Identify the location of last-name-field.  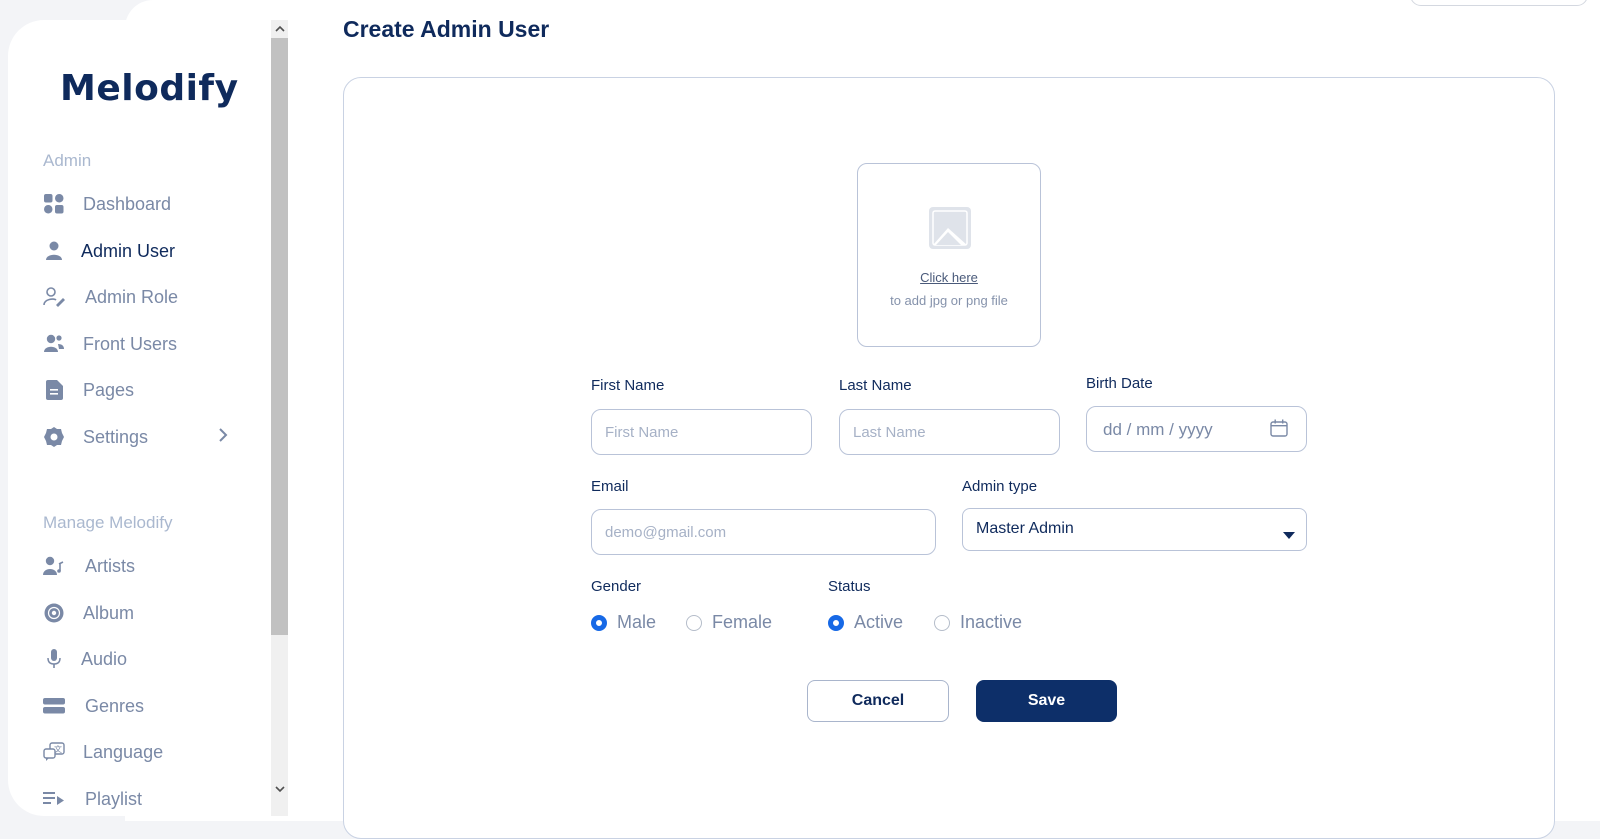
(949, 432).